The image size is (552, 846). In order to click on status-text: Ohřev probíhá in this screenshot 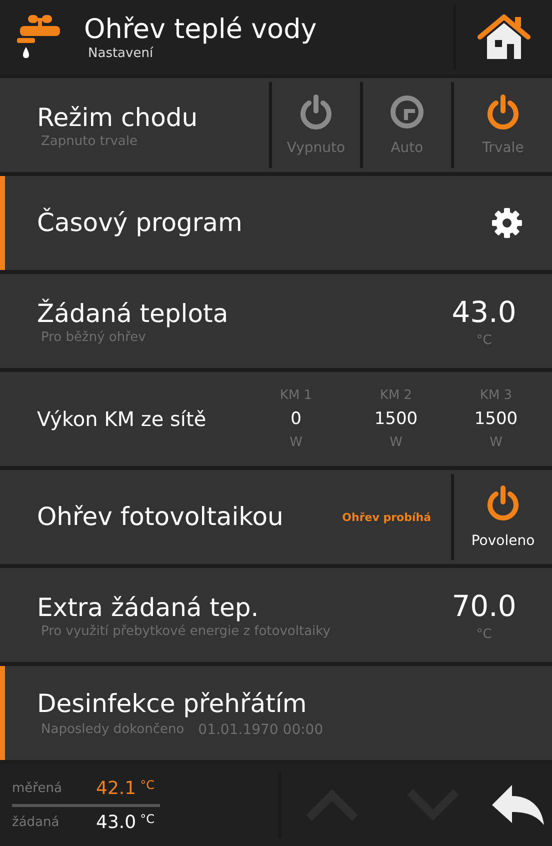, I will do `click(386, 517)`.